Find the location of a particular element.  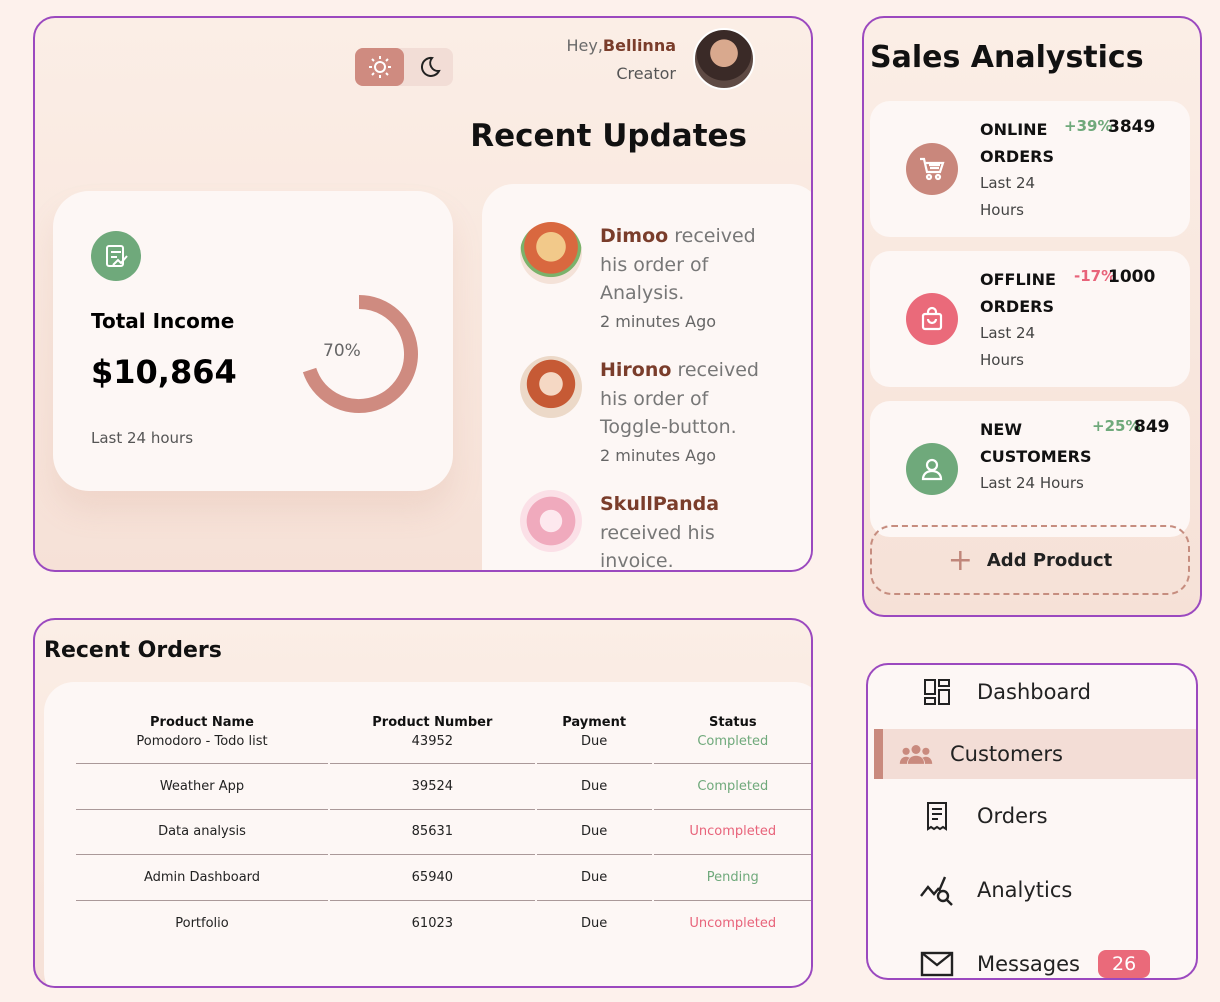

nav-label: Customers is located at coordinates (1006, 754).